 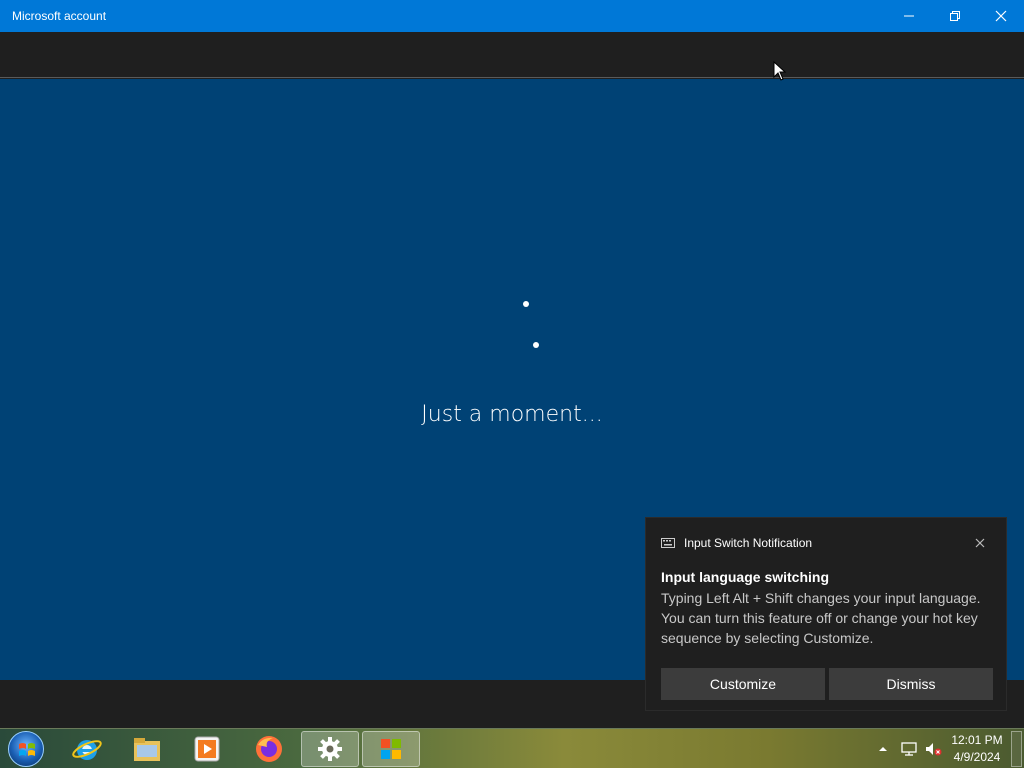 What do you see at coordinates (977, 740) in the screenshot?
I see `clock-time: 12:01 PM` at bounding box center [977, 740].